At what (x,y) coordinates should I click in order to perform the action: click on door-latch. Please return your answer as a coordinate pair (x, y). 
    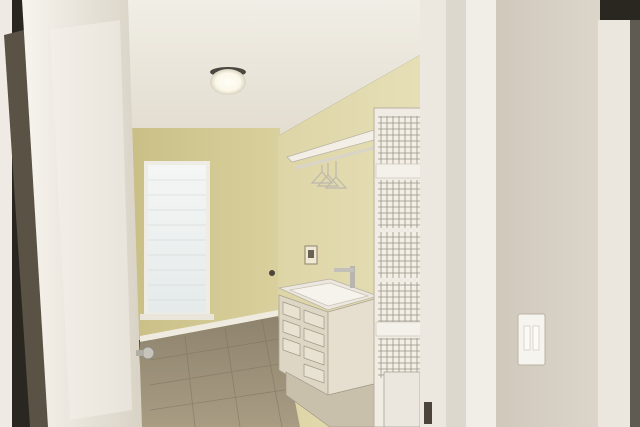
    Looking at the image, I should click on (140, 353).